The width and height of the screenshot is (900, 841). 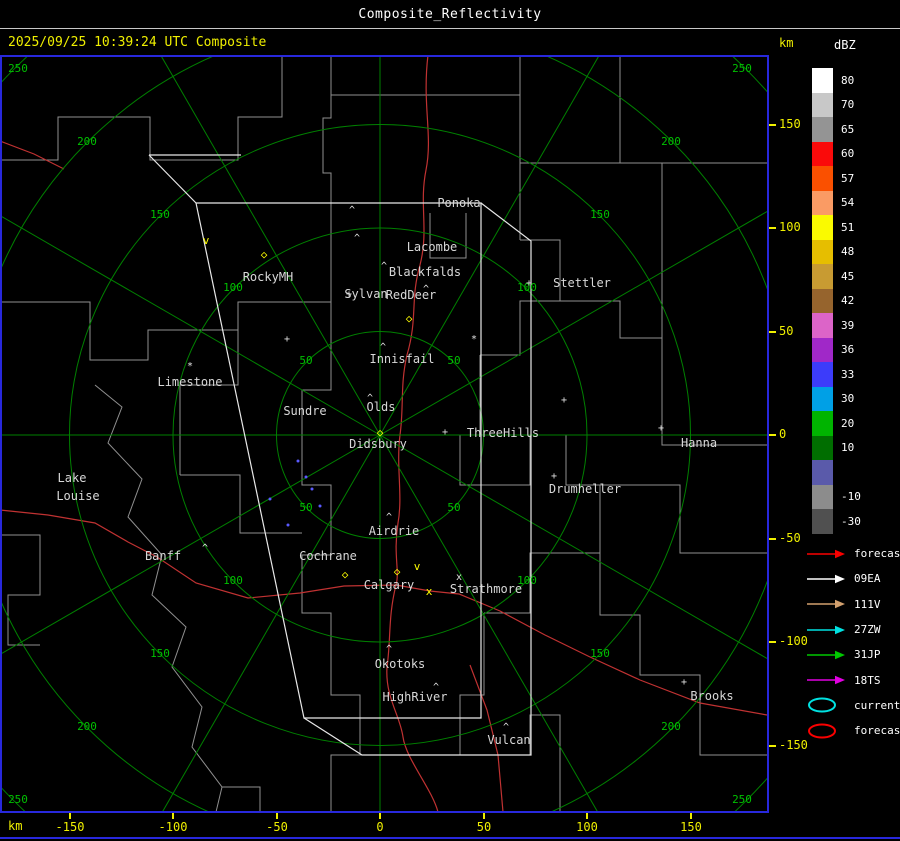 I want to click on right-axis-label: -150, so click(x=793, y=745).